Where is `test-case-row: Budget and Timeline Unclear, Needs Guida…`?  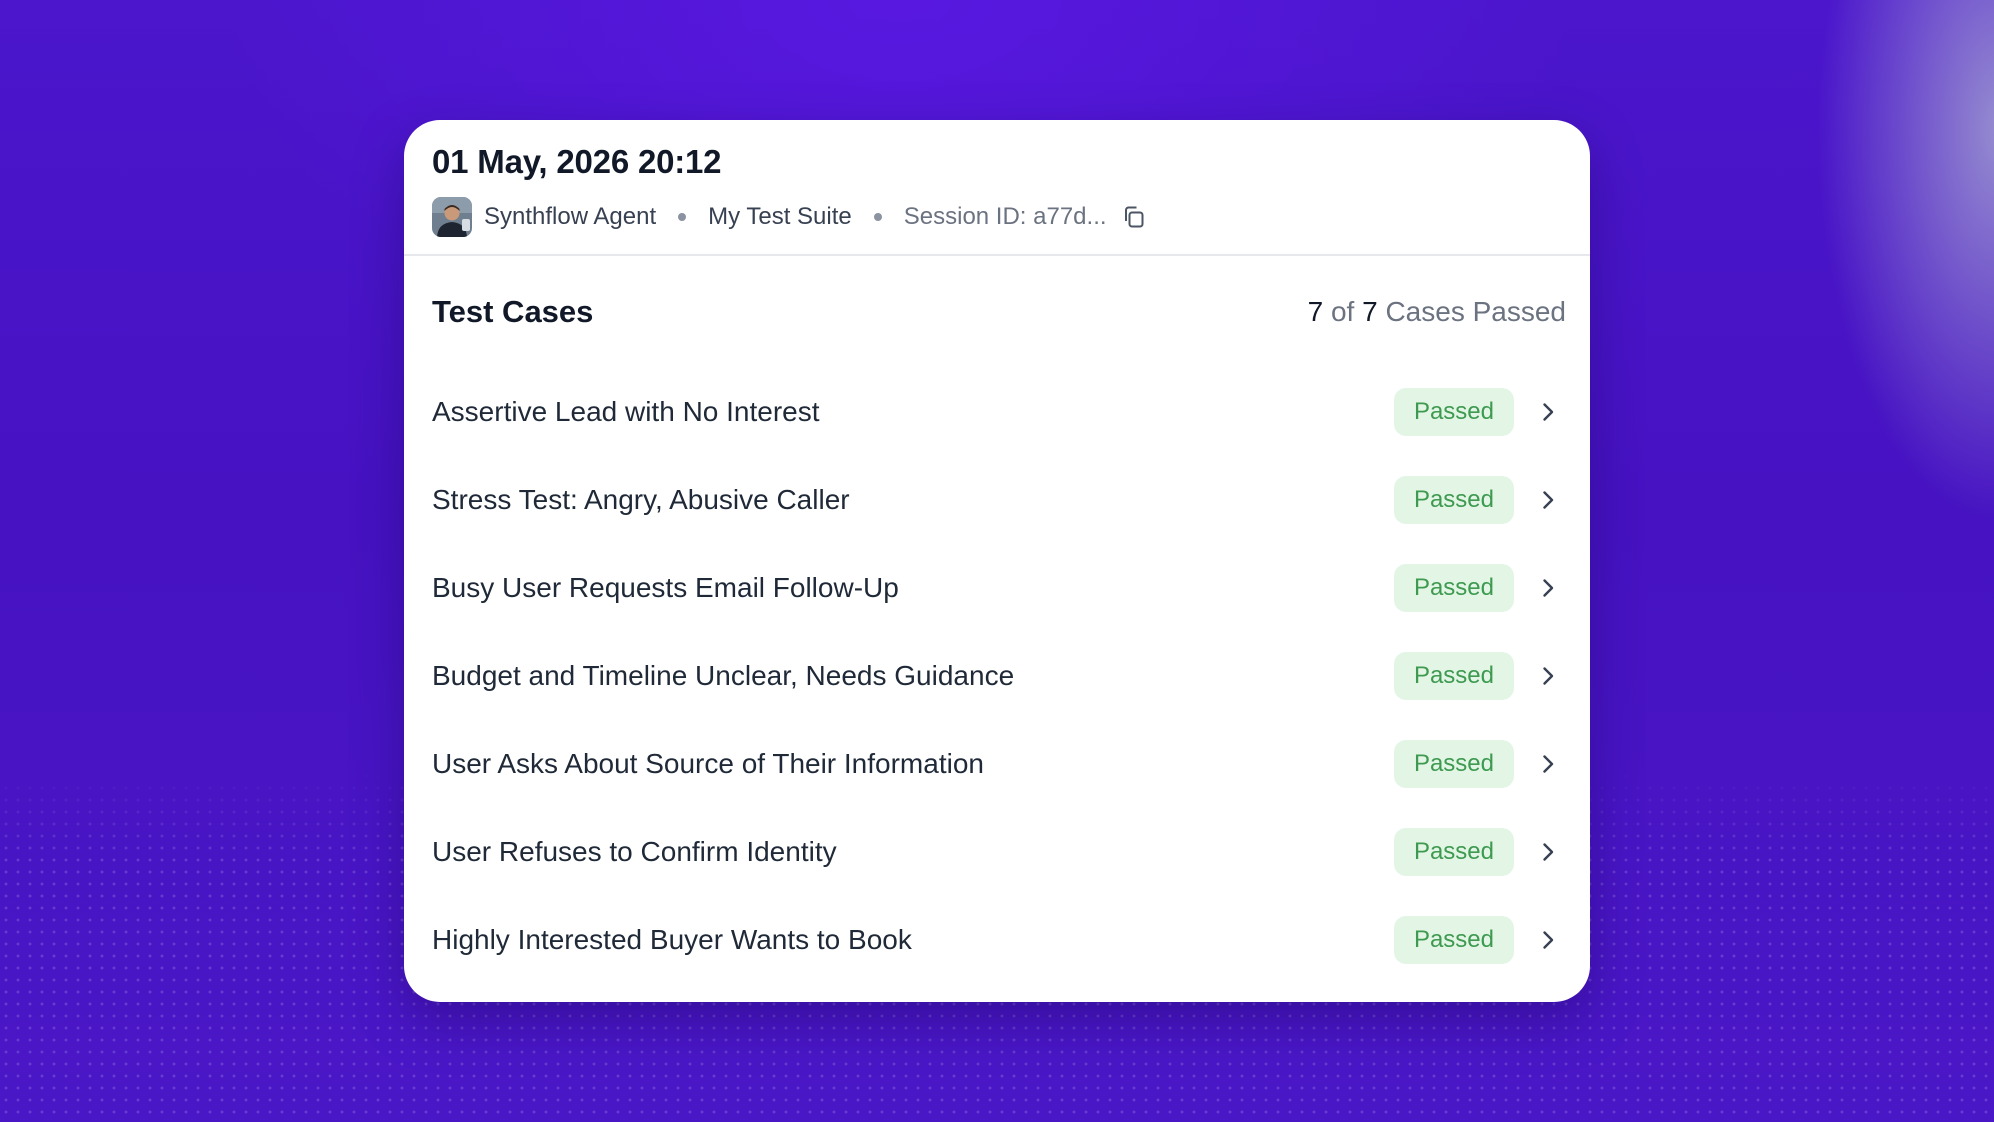 test-case-row: Budget and Timeline Unclear, Needs Guida… is located at coordinates (997, 676).